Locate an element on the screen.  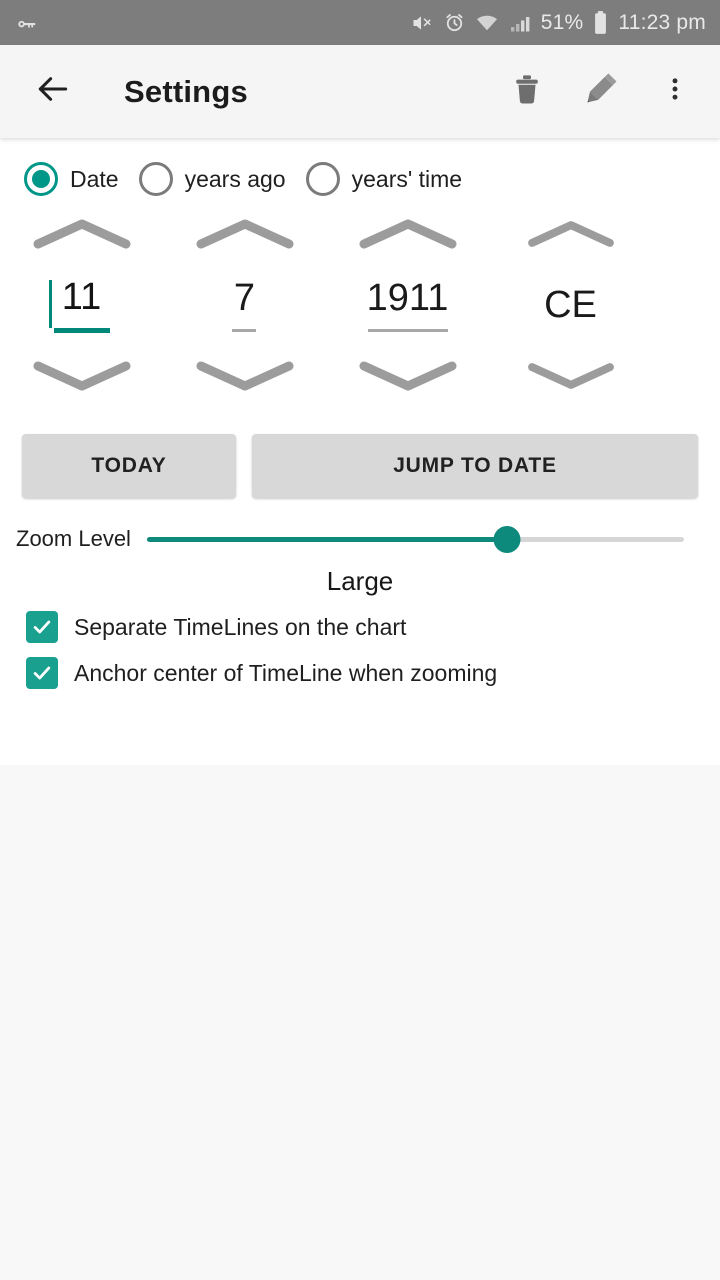
increment-era-button is located at coordinates (571, 234).